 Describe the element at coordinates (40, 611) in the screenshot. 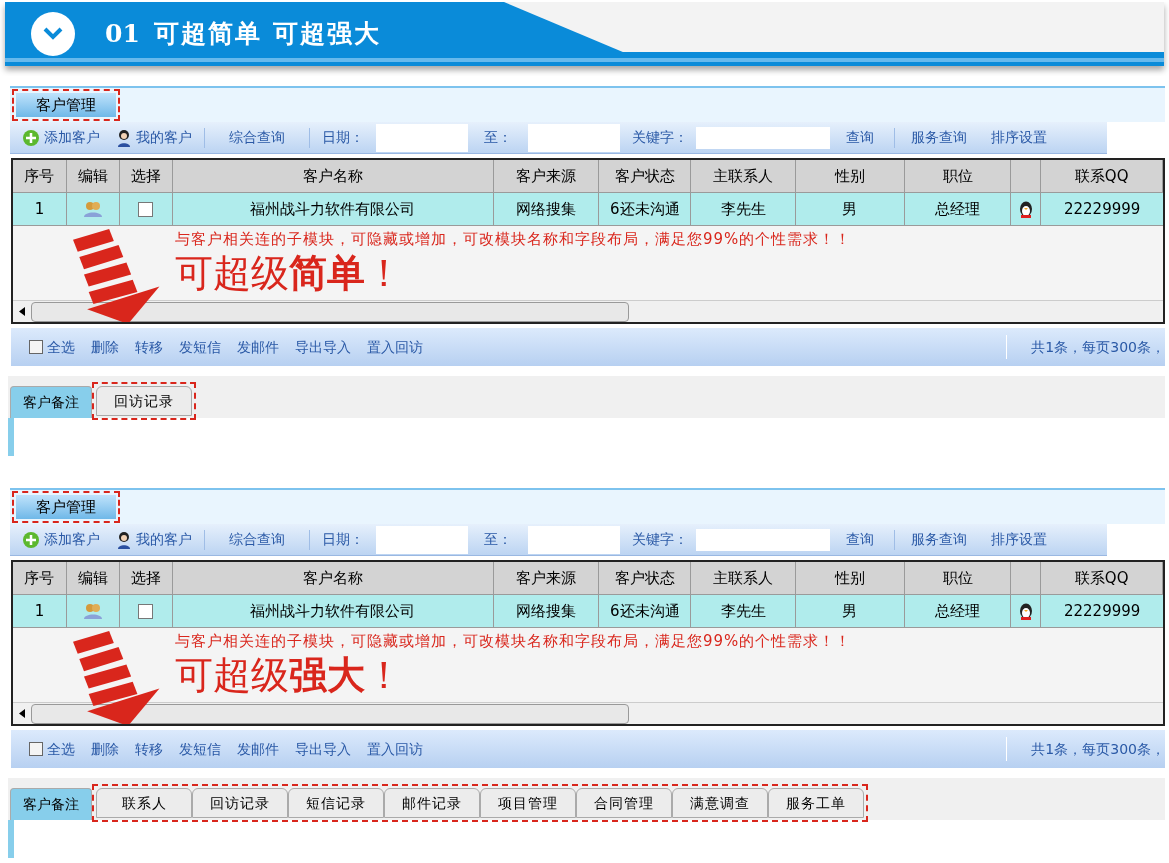

I see `table-cell: 1` at that location.